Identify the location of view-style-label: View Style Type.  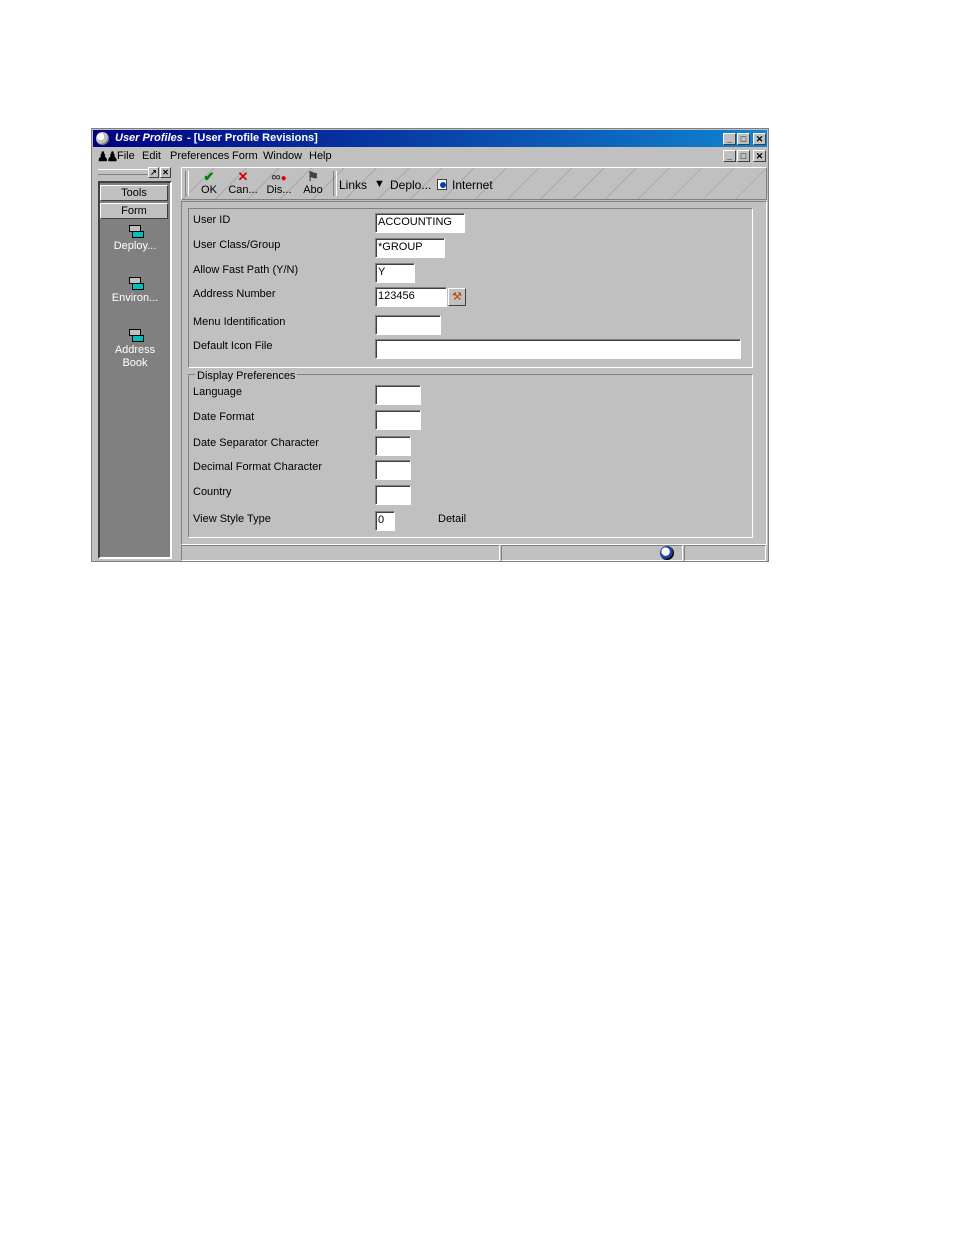
(232, 519).